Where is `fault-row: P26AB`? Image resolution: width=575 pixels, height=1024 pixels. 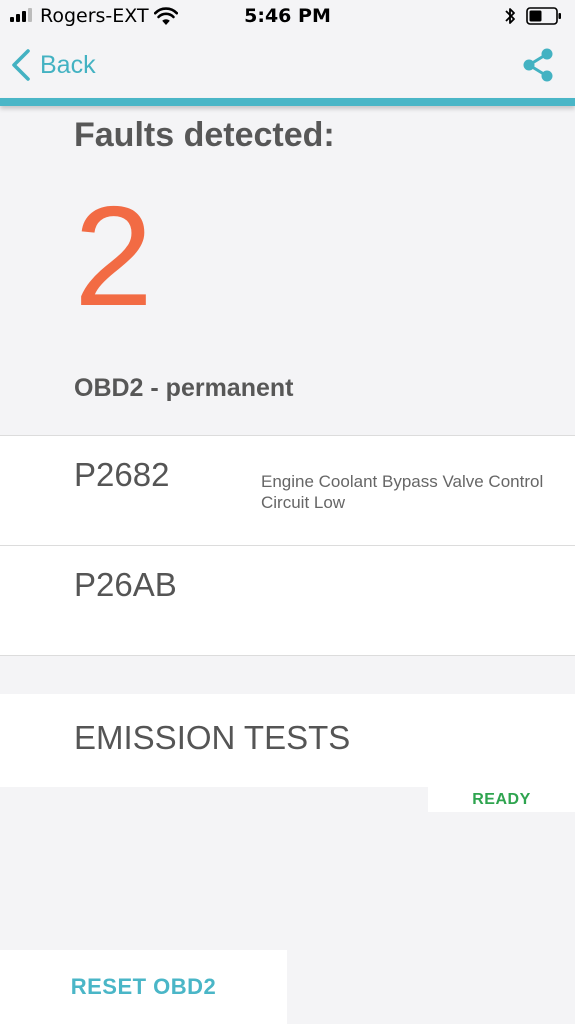 fault-row: P26AB is located at coordinates (287, 600).